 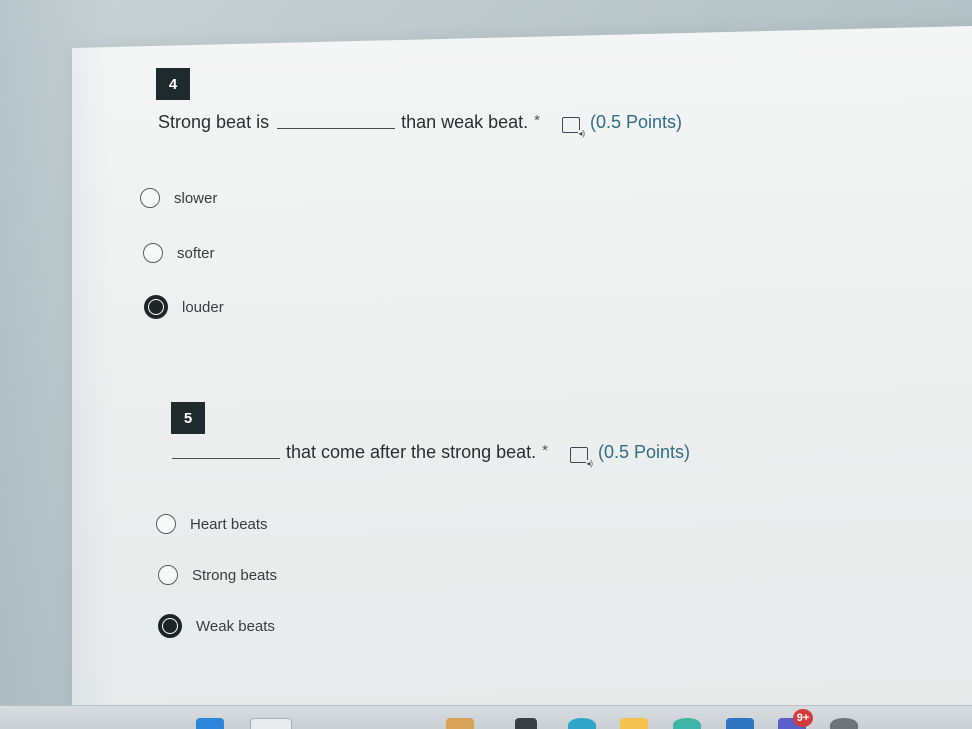 What do you see at coordinates (844, 723) in the screenshot?
I see `settings-icon` at bounding box center [844, 723].